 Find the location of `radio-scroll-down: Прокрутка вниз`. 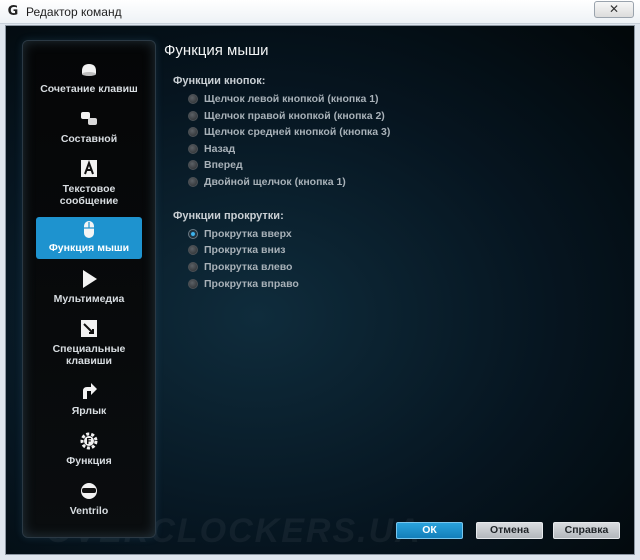

radio-scroll-down: Прокрутка вниз is located at coordinates (237, 250).